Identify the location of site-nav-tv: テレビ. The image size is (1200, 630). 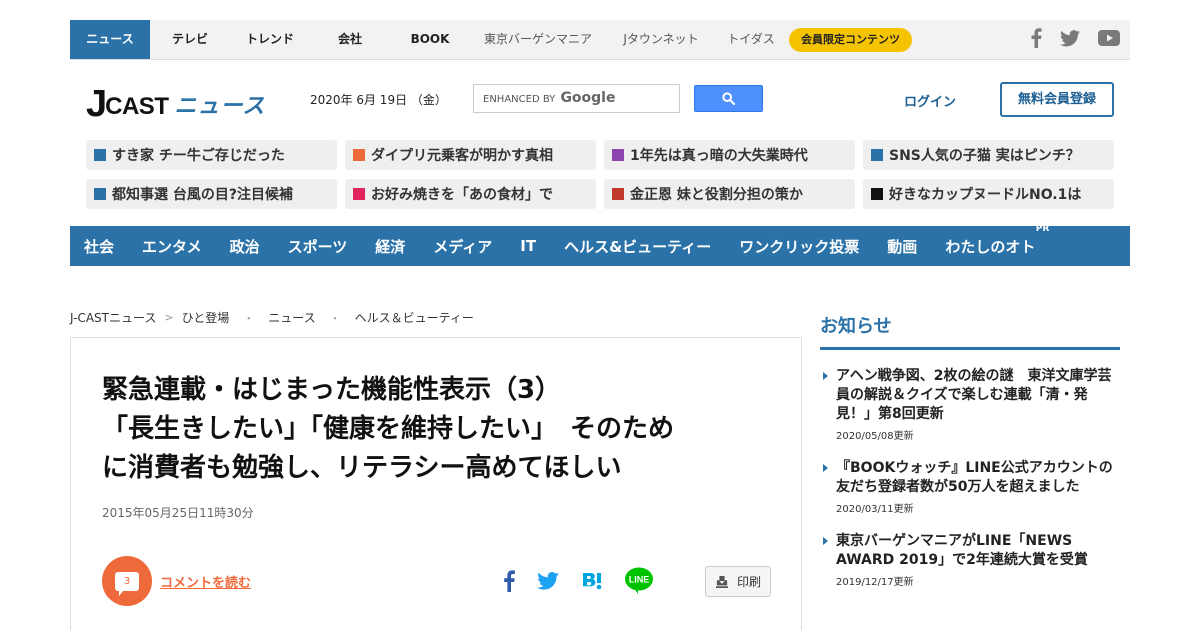
(190, 39).